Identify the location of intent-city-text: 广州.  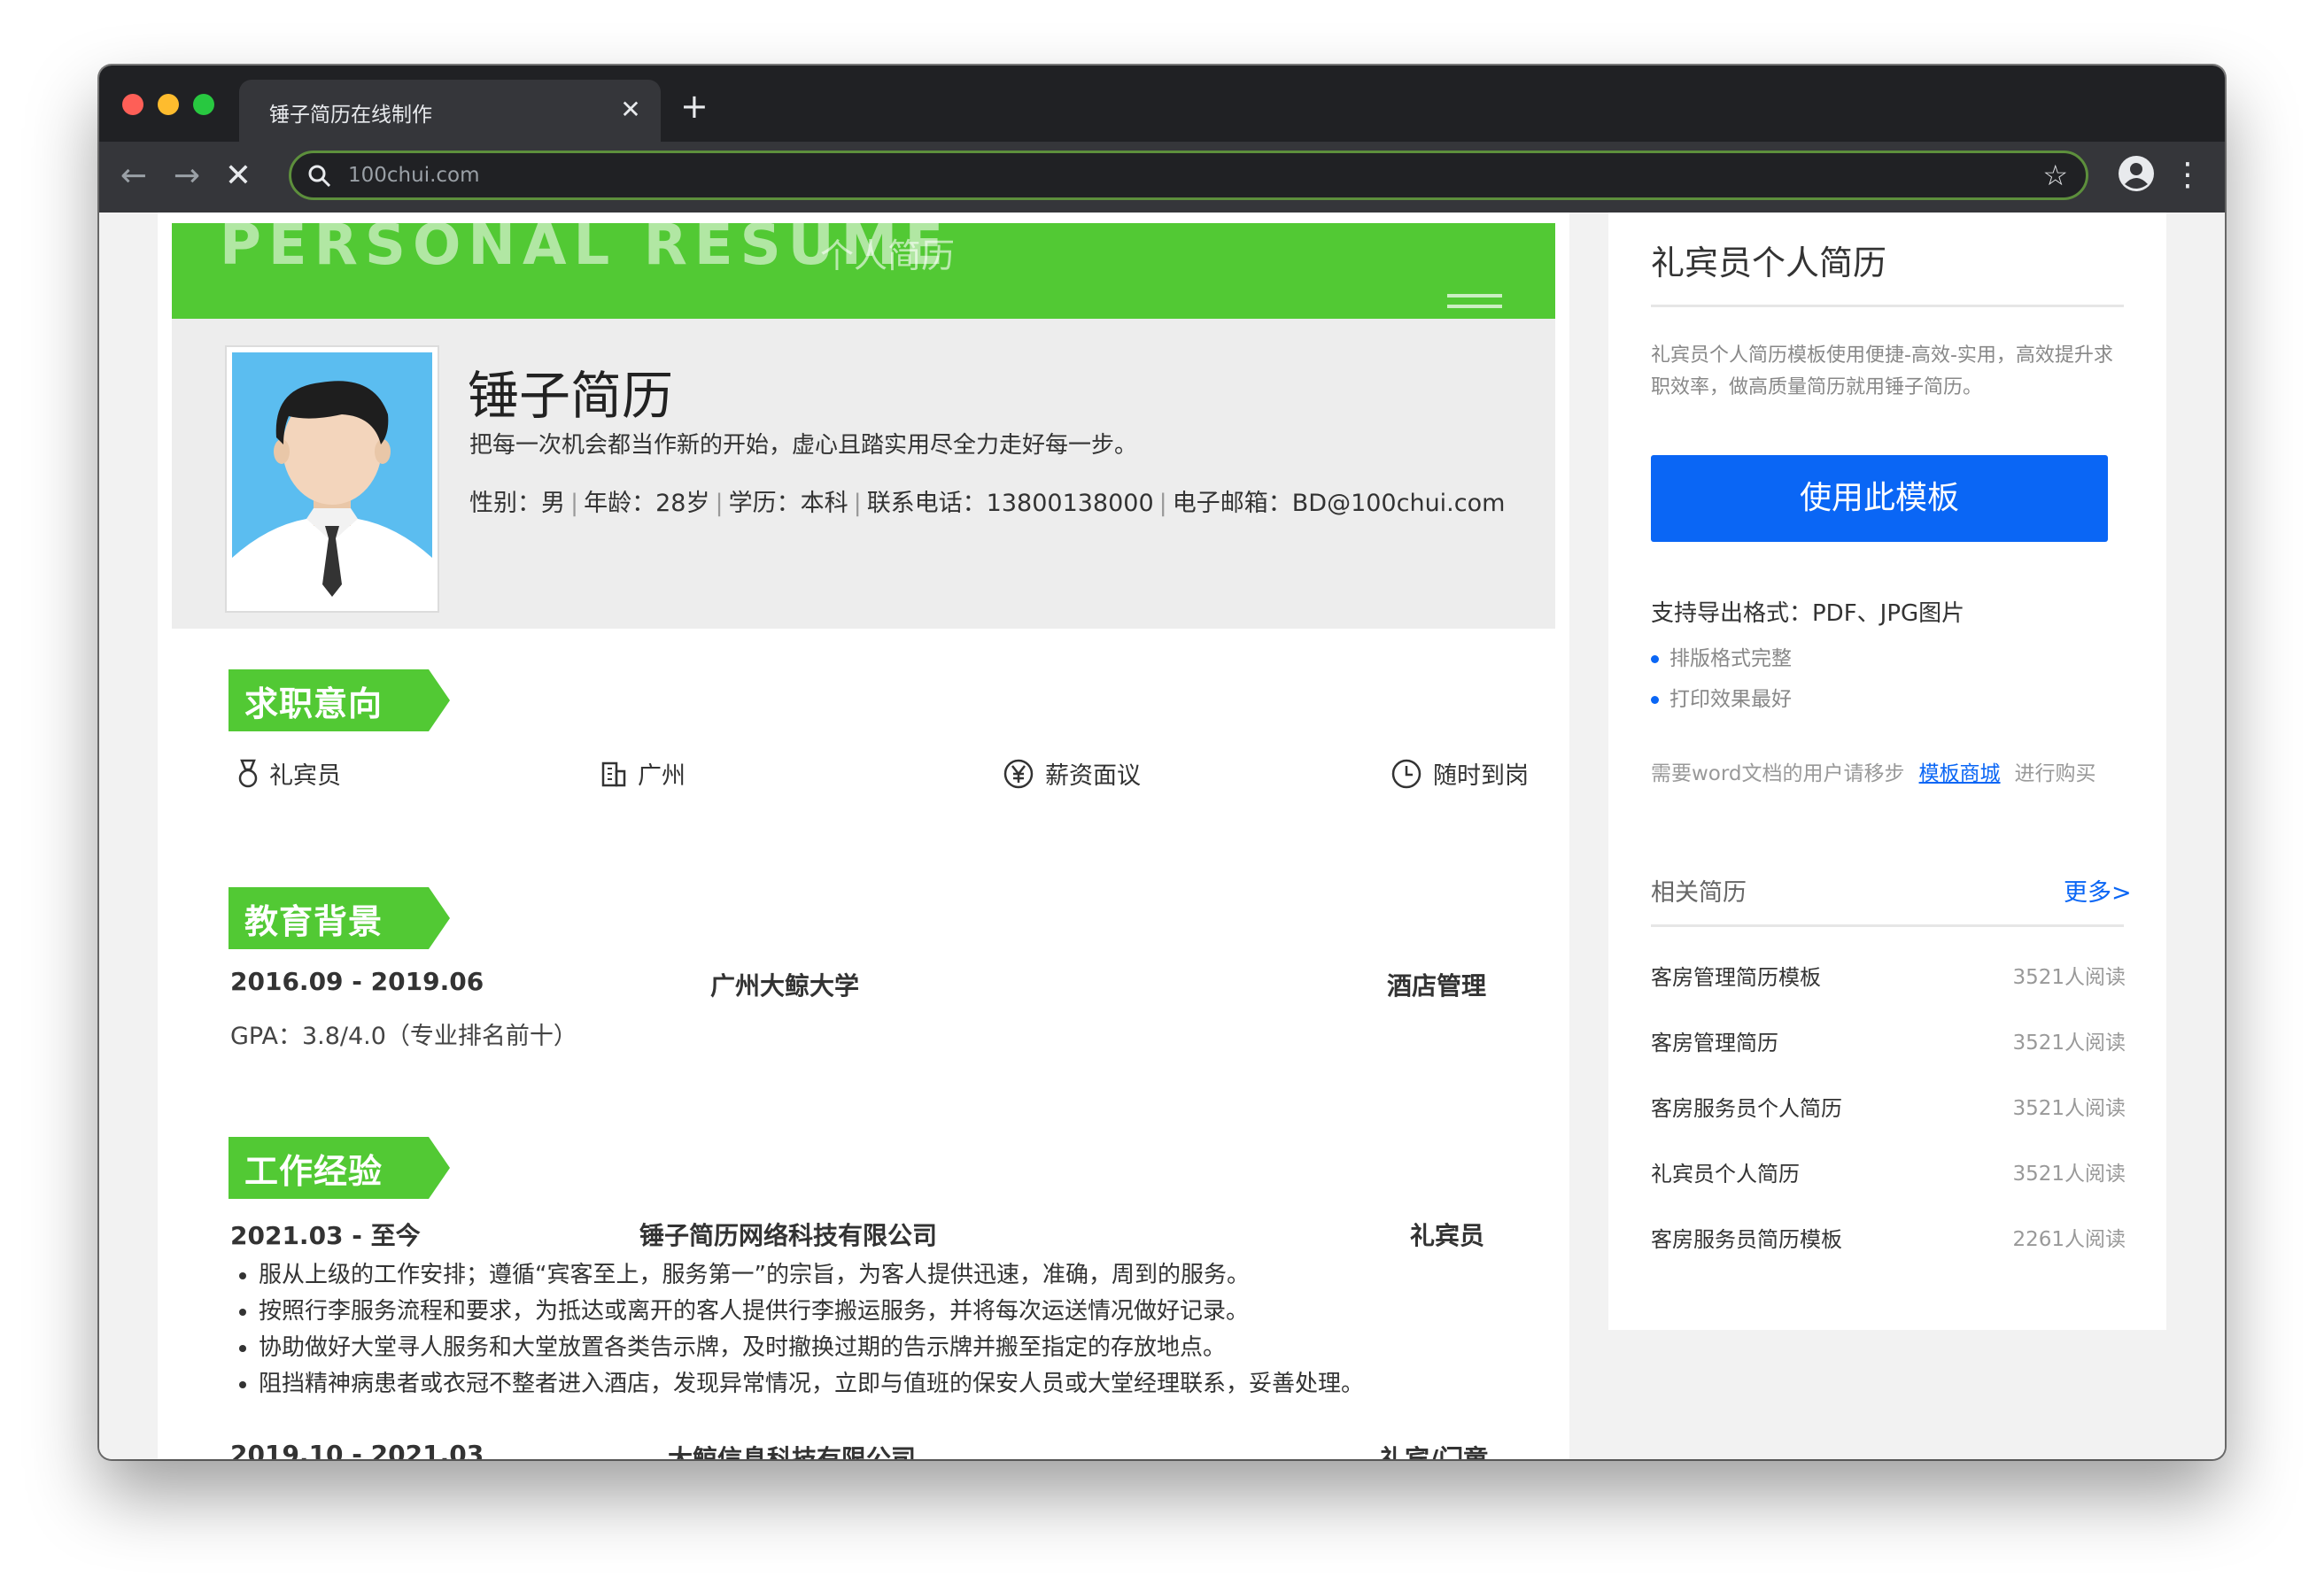
(662, 776).